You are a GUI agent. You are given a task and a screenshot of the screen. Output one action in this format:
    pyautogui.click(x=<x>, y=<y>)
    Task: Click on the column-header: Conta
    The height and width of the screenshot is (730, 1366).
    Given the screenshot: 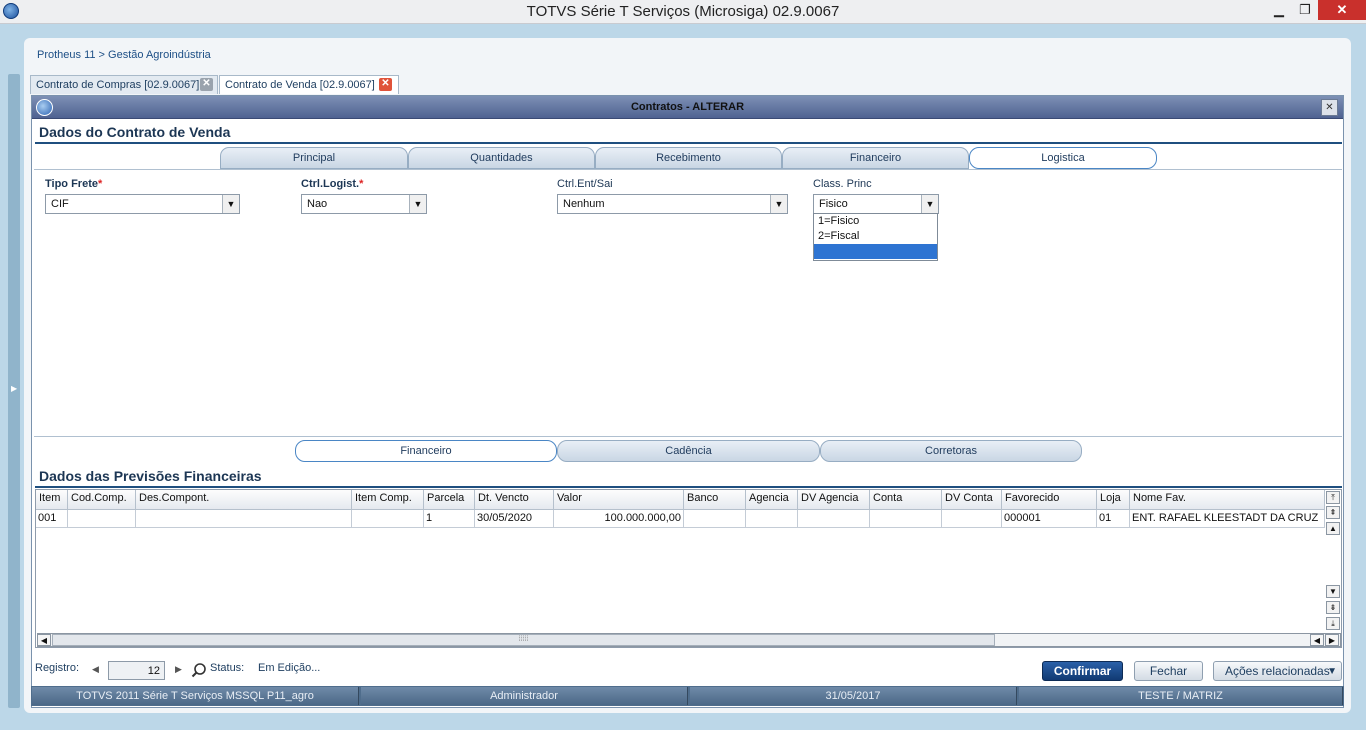 What is the action you would take?
    pyautogui.click(x=906, y=500)
    